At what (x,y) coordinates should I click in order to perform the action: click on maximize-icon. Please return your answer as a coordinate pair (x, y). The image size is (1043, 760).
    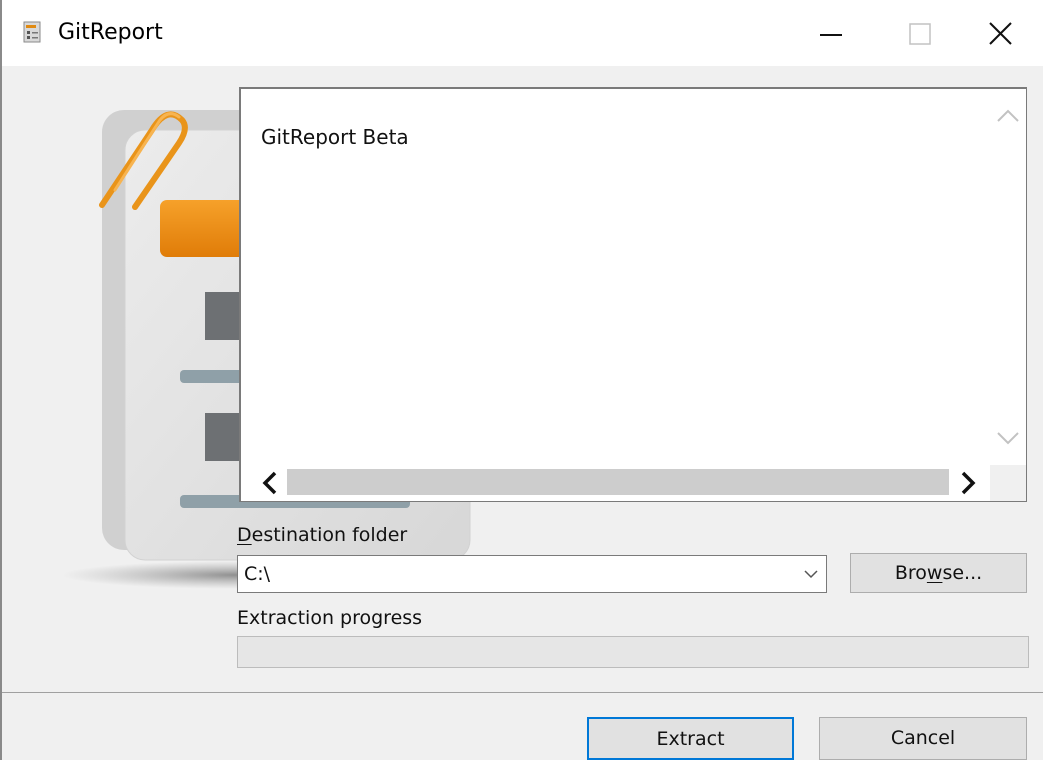
    Looking at the image, I should click on (920, 34).